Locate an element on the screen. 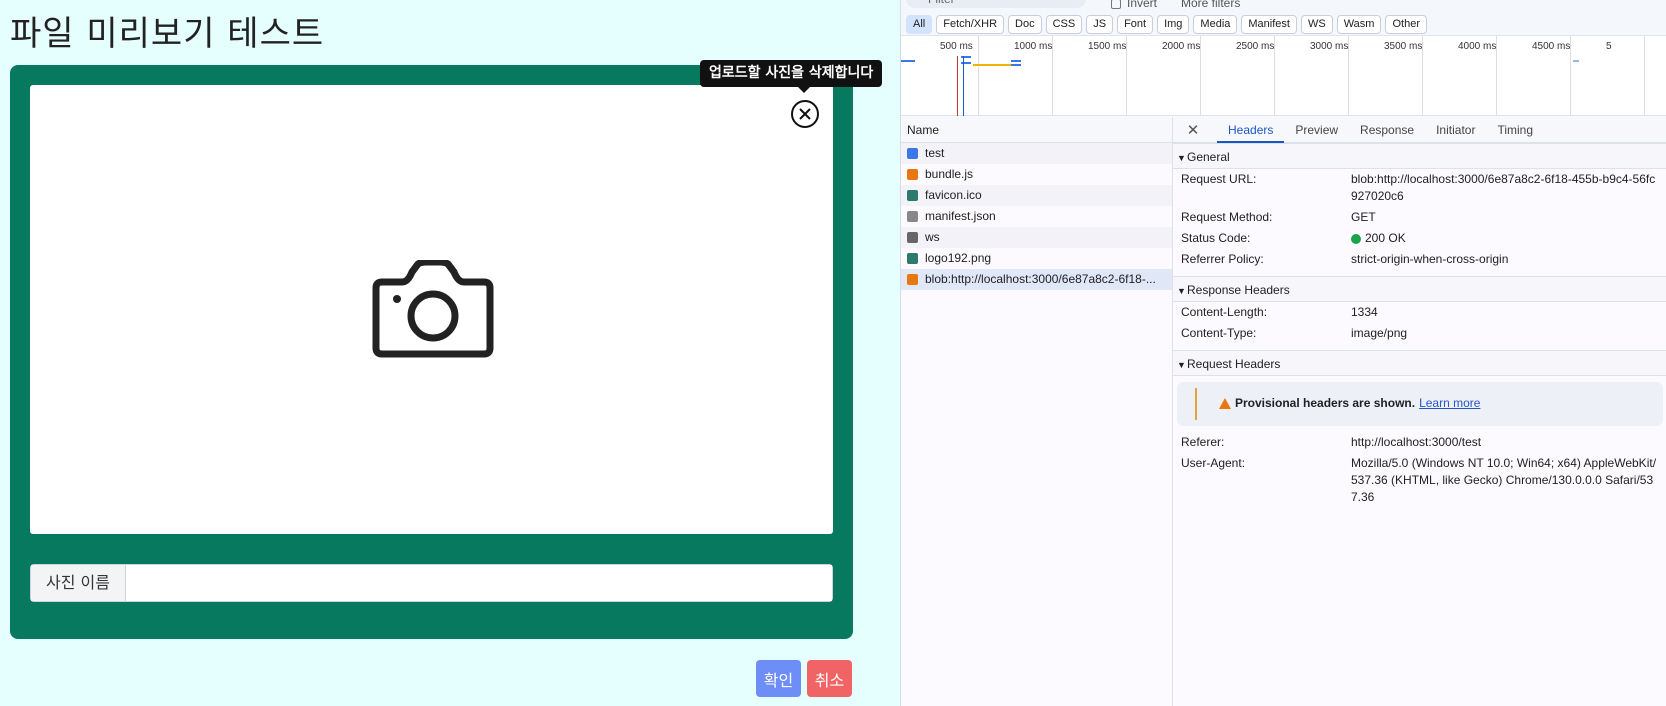  request-row: test is located at coordinates (1036, 153).